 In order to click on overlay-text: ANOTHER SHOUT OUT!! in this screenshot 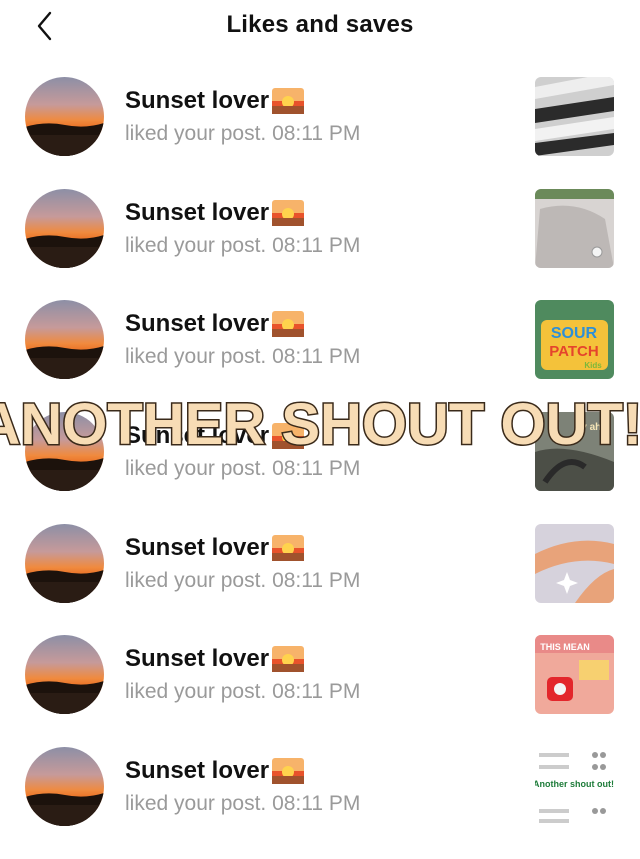, I will do `click(320, 424)`.